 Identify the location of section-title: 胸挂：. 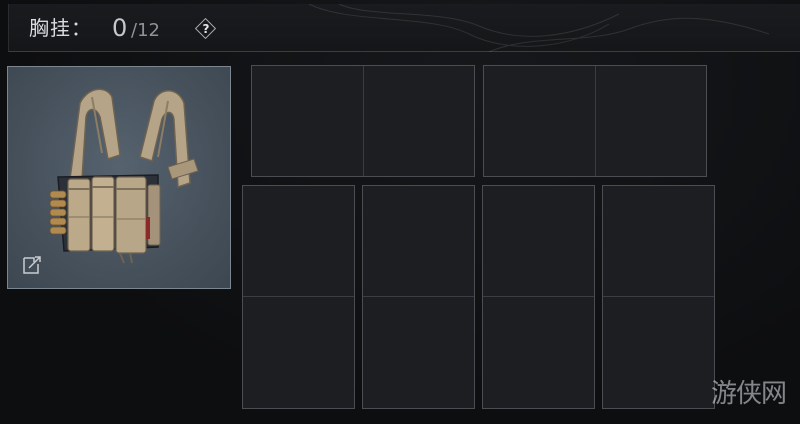
(60, 28).